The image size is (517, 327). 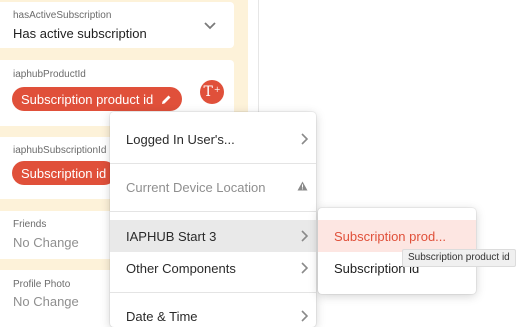 What do you see at coordinates (60, 150) in the screenshot?
I see `field-label: iaphubSubscriptionId` at bounding box center [60, 150].